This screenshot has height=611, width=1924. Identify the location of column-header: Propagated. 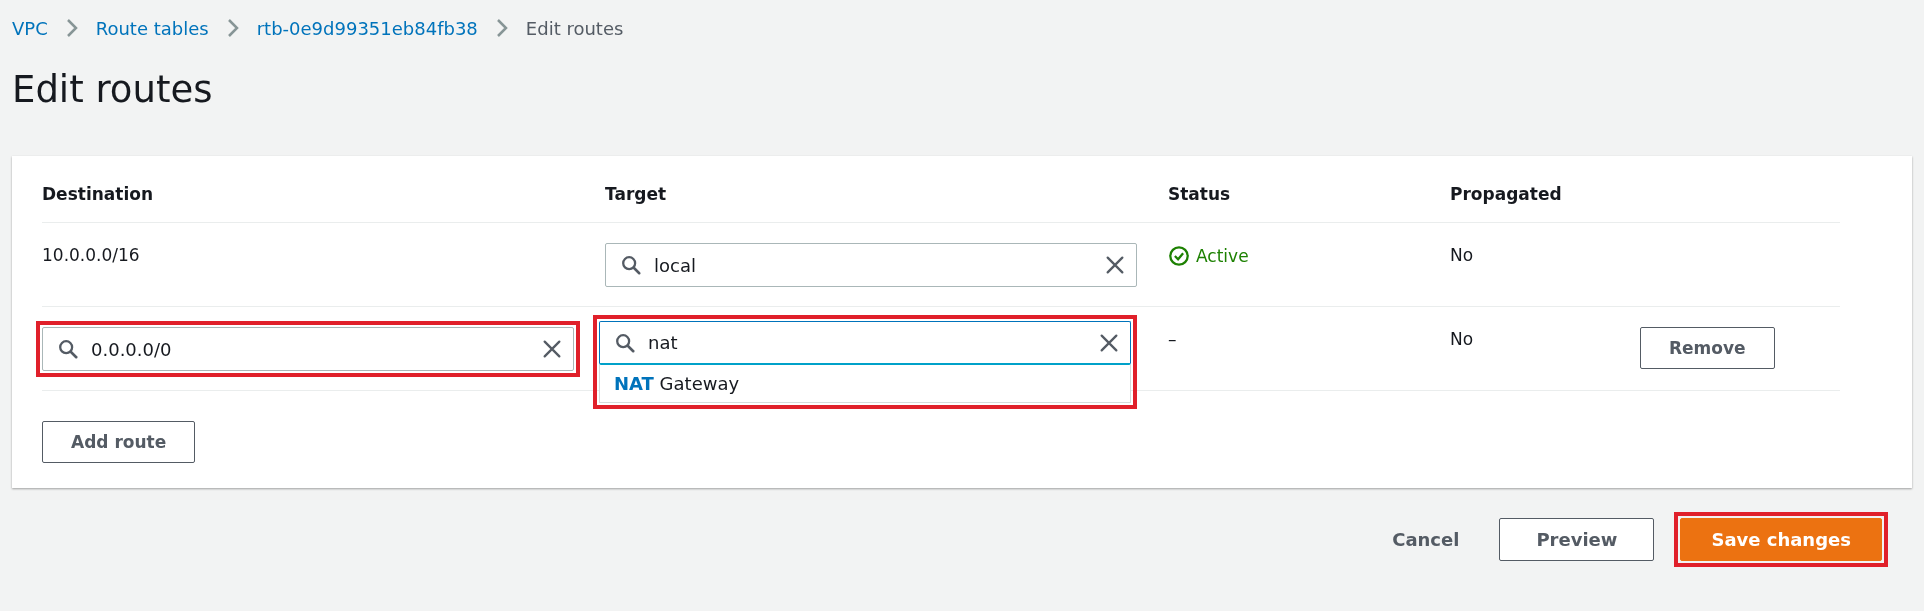
(1545, 189).